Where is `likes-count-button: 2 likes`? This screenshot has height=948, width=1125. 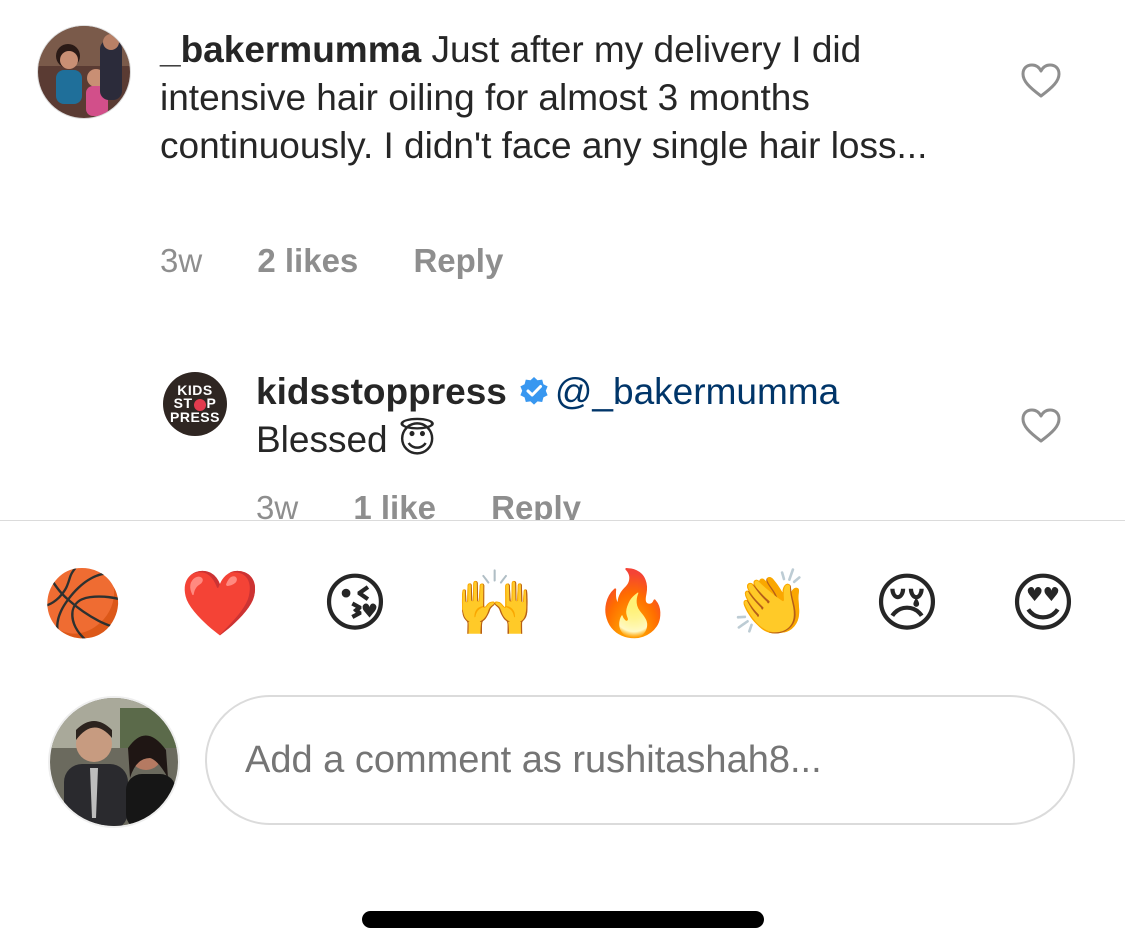 likes-count-button: 2 likes is located at coordinates (307, 260).